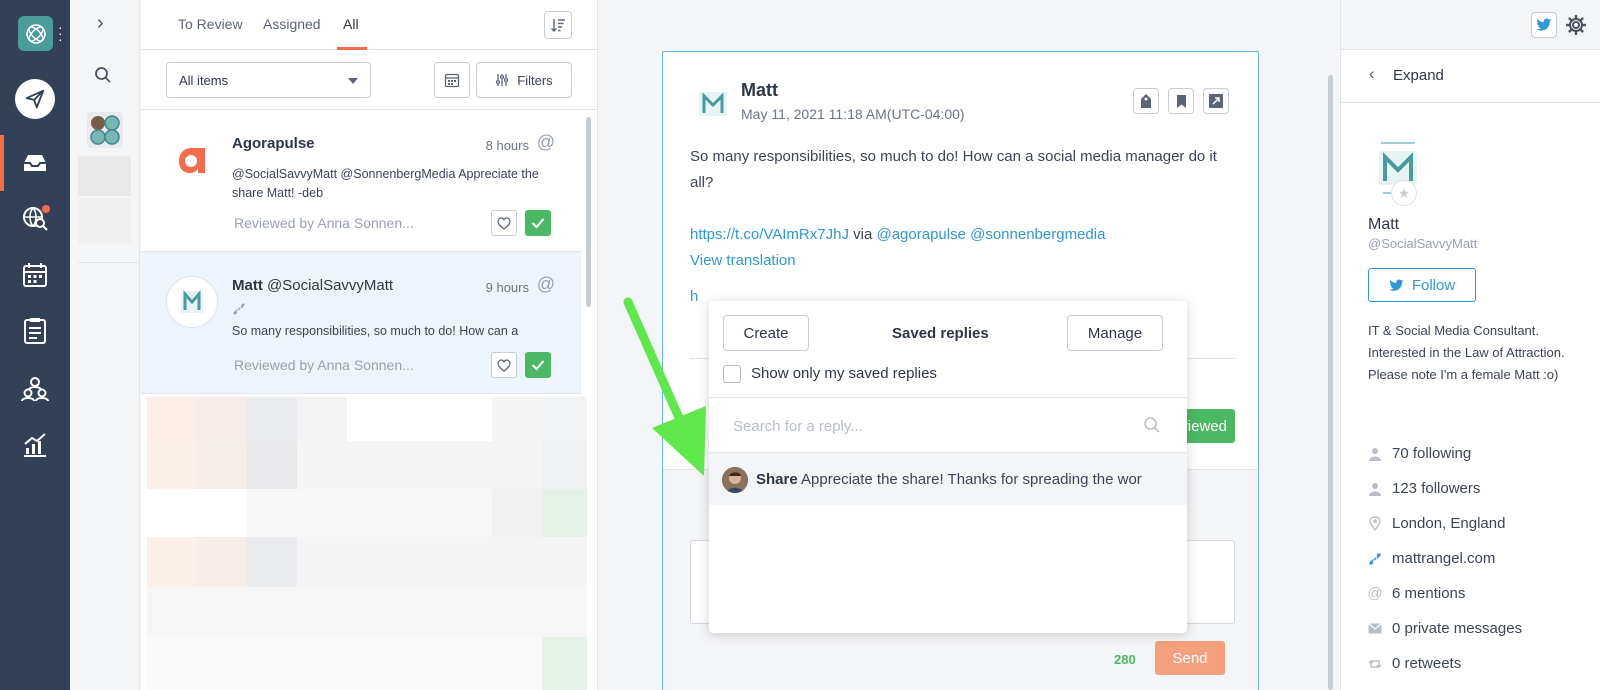  Describe the element at coordinates (507, 145) in the screenshot. I see `item-time: 8 hours` at that location.